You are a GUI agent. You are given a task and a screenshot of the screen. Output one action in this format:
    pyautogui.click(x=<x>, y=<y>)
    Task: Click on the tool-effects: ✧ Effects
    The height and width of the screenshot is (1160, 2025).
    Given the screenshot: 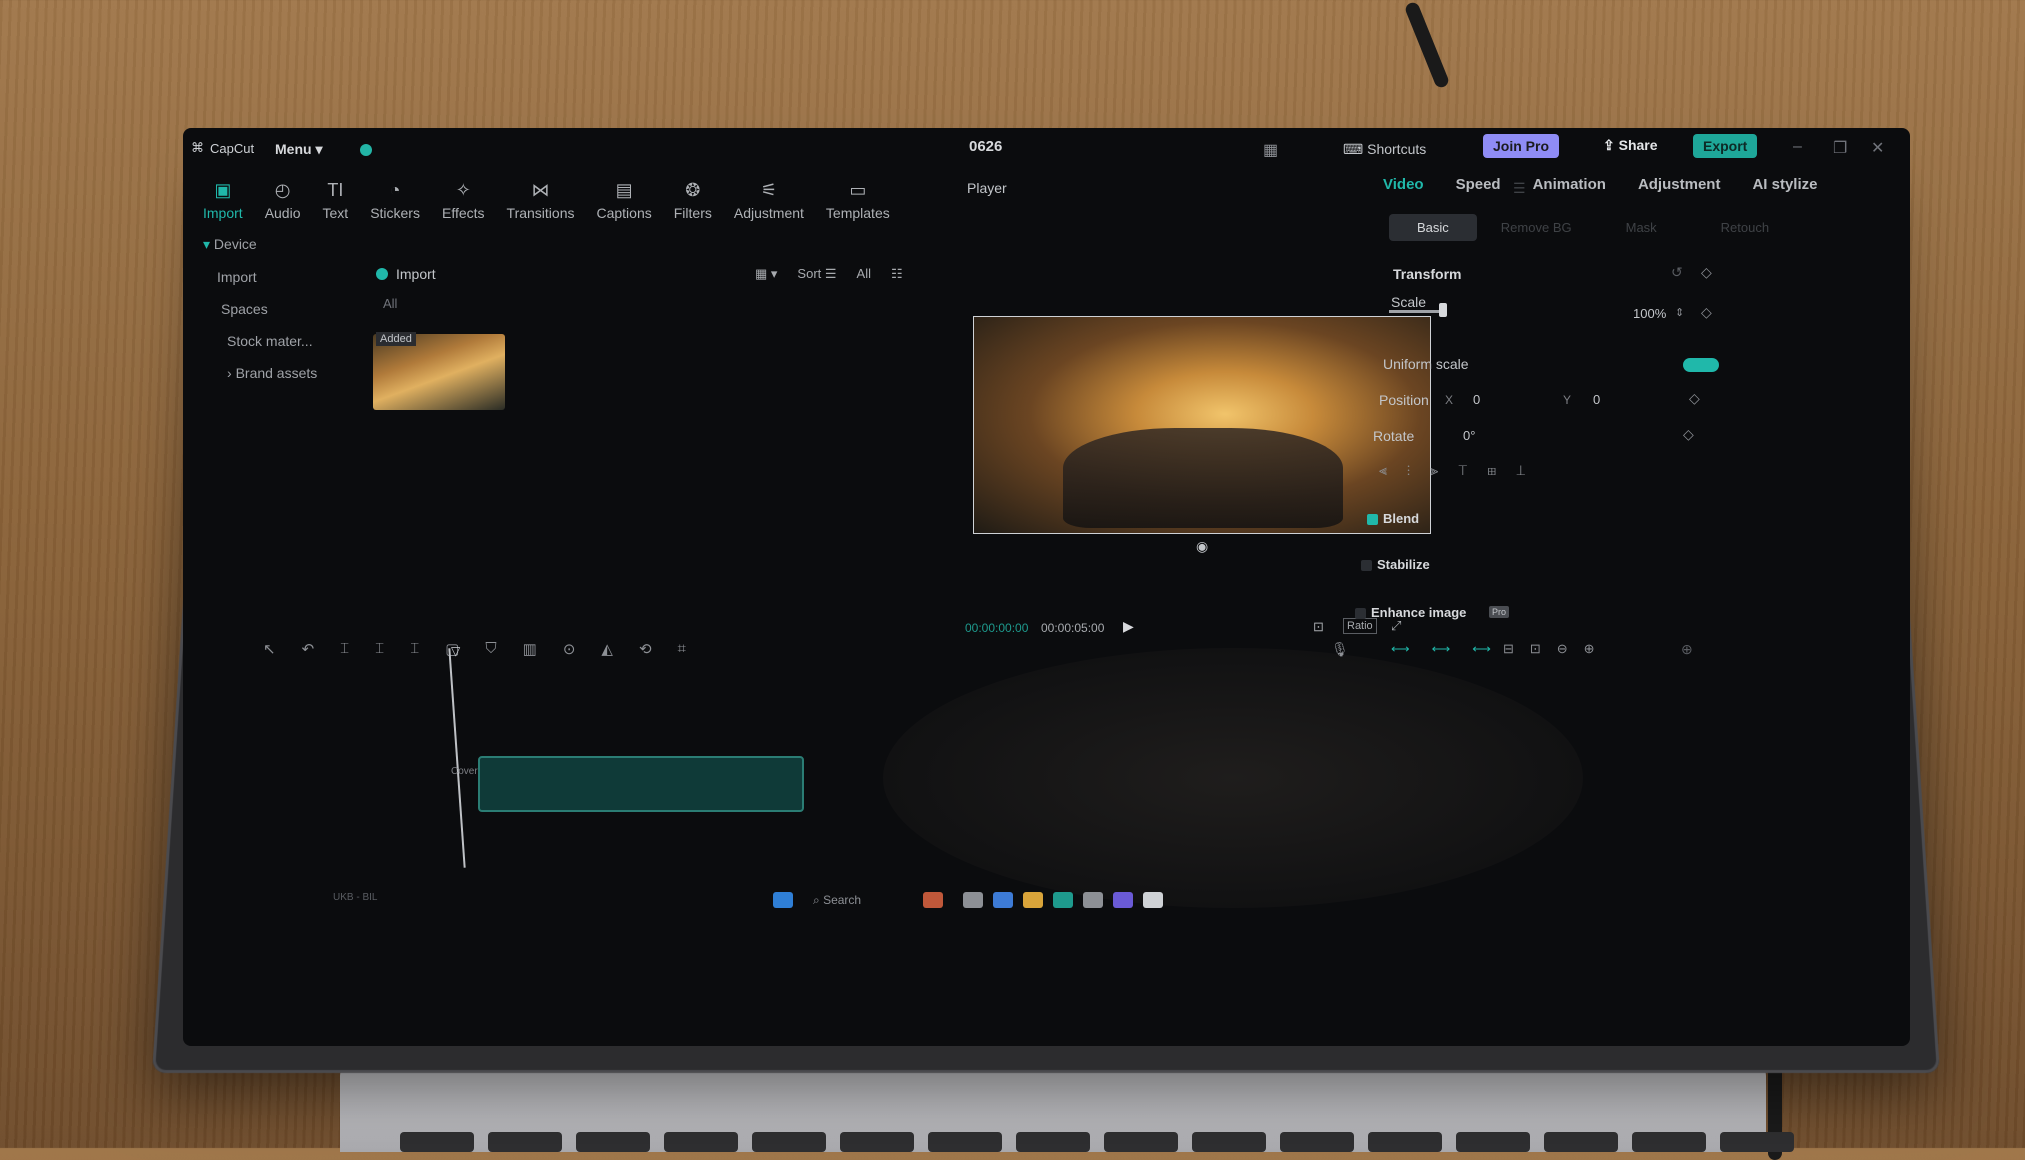 What is the action you would take?
    pyautogui.click(x=463, y=200)
    